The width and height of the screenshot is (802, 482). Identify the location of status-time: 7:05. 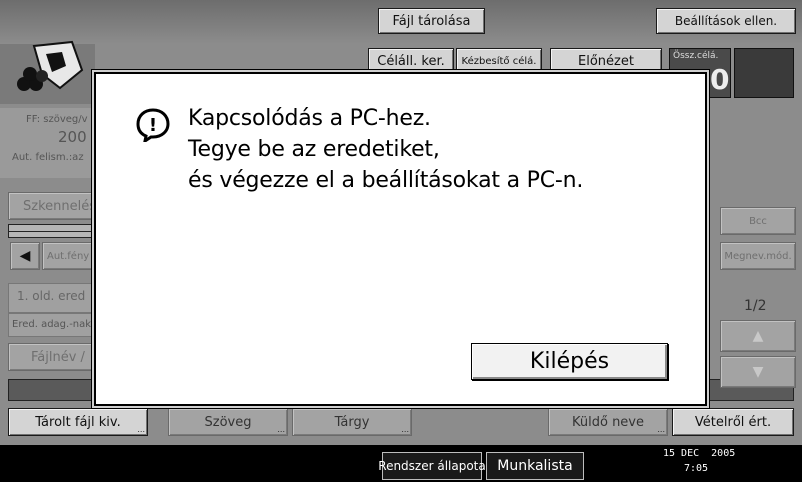
(696, 468).